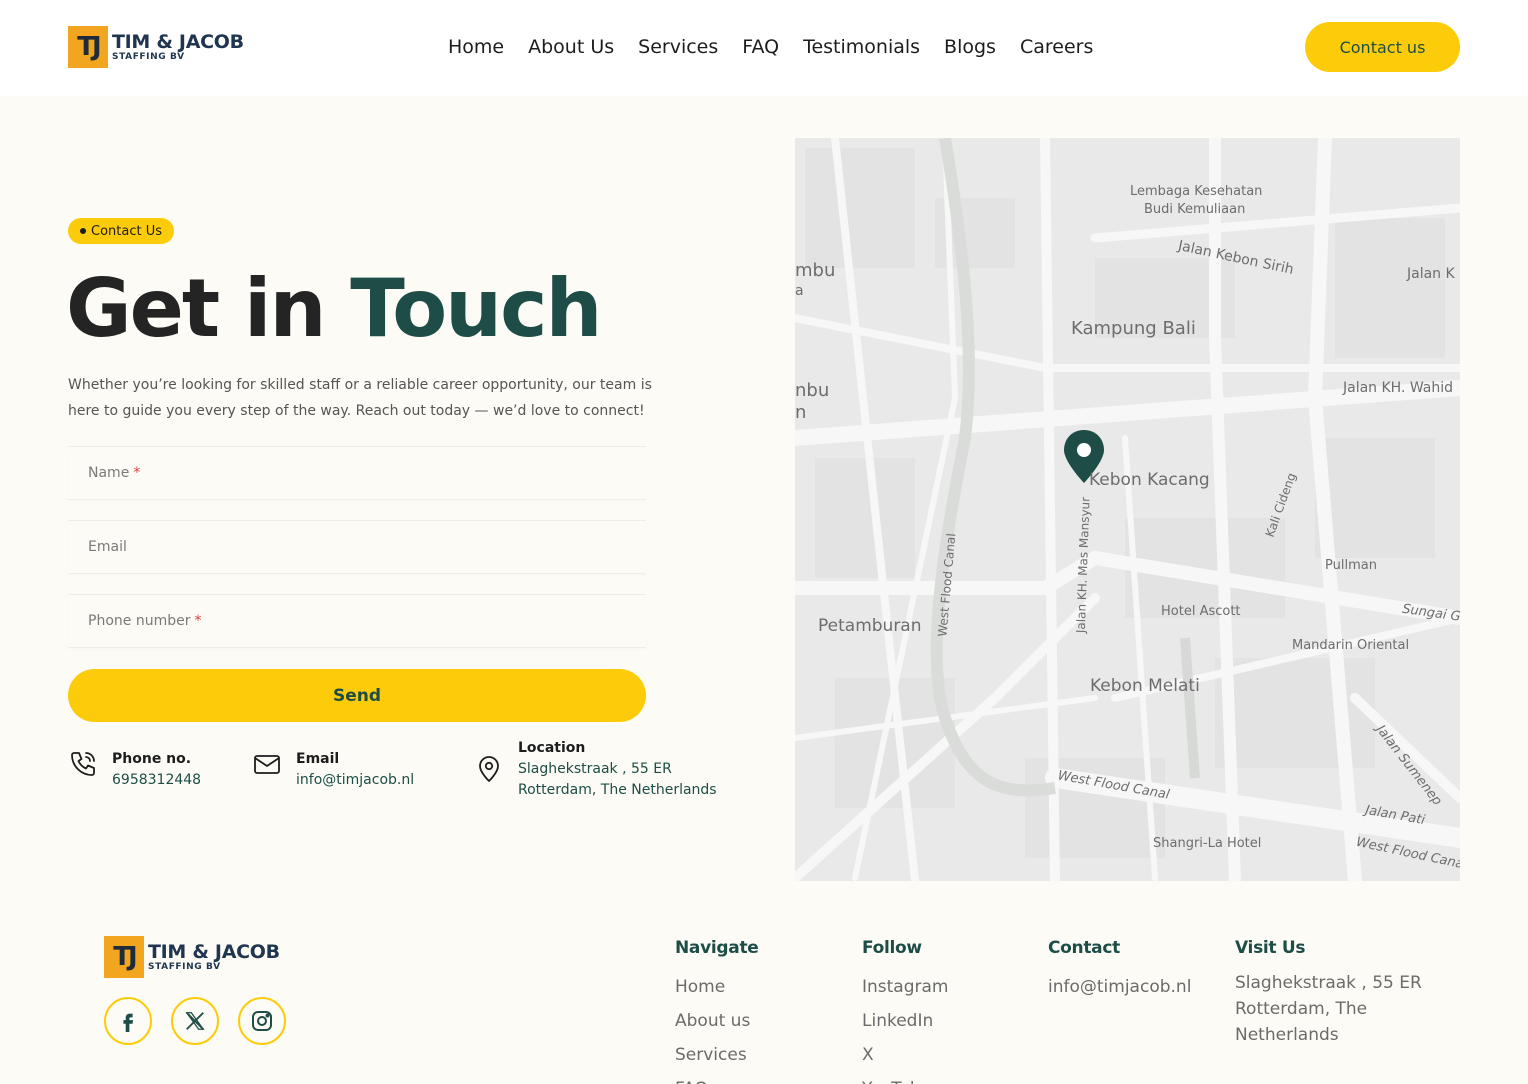  What do you see at coordinates (861, 47) in the screenshot?
I see `nav-testimonials: Testimonials` at bounding box center [861, 47].